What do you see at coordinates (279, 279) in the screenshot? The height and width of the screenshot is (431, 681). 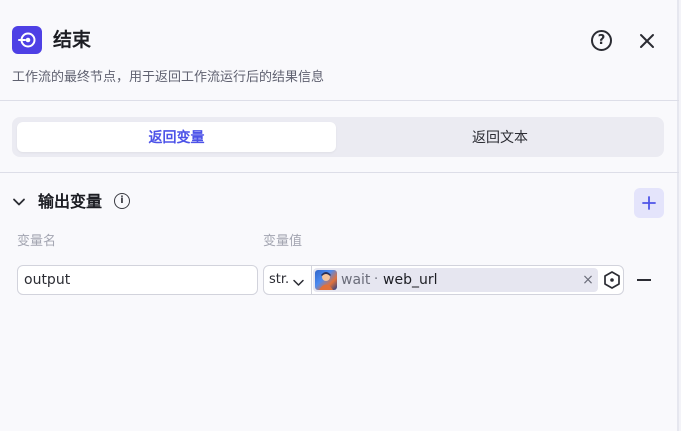 I see `type-select-label: str.` at bounding box center [279, 279].